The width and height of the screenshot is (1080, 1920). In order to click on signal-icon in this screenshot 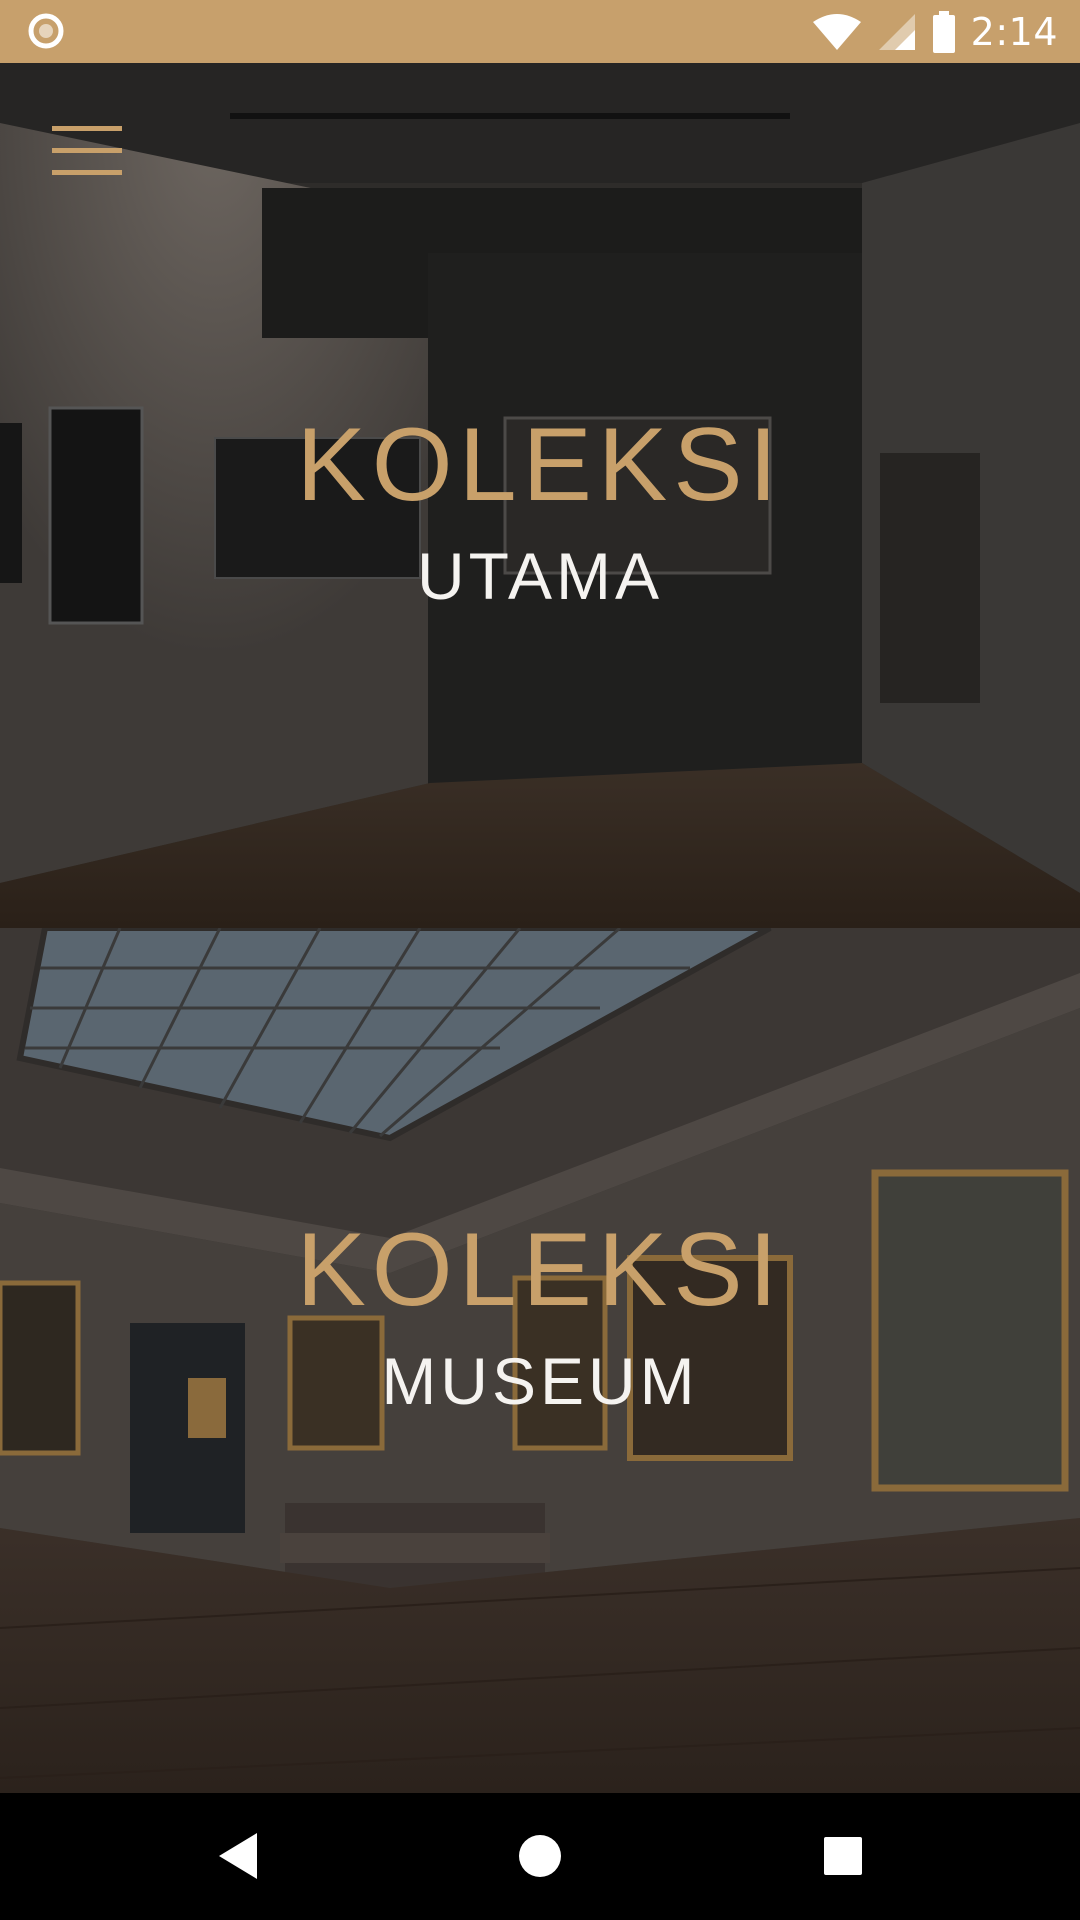, I will do `click(896, 31)`.